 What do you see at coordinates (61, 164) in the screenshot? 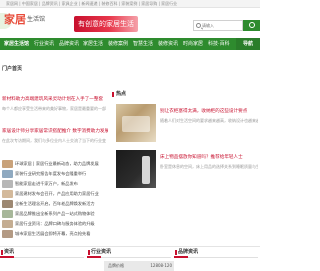
I see `list-item: 环球家居 | 家居行业最新动态，助力品牌发展` at bounding box center [61, 164].